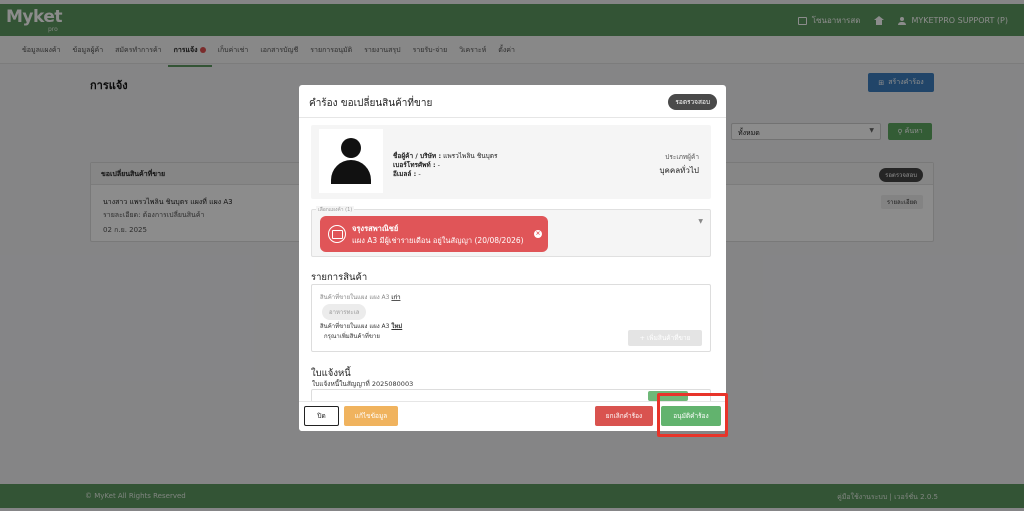 This screenshot has height=511, width=1024. I want to click on customer-phone-value: -, so click(439, 165).